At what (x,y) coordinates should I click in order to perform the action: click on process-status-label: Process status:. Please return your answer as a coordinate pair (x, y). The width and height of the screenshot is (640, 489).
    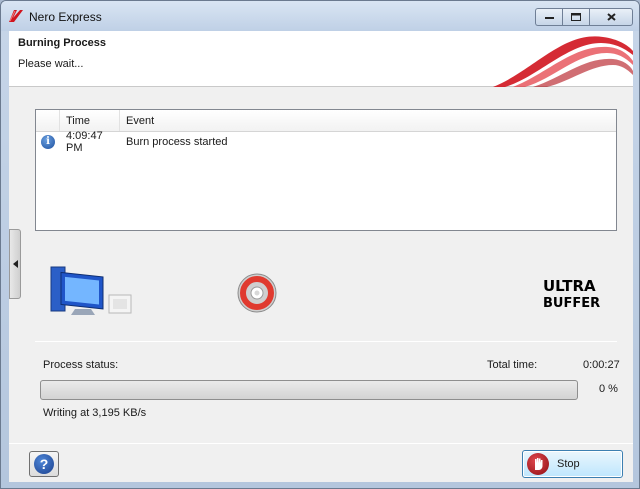
    Looking at the image, I should click on (81, 365).